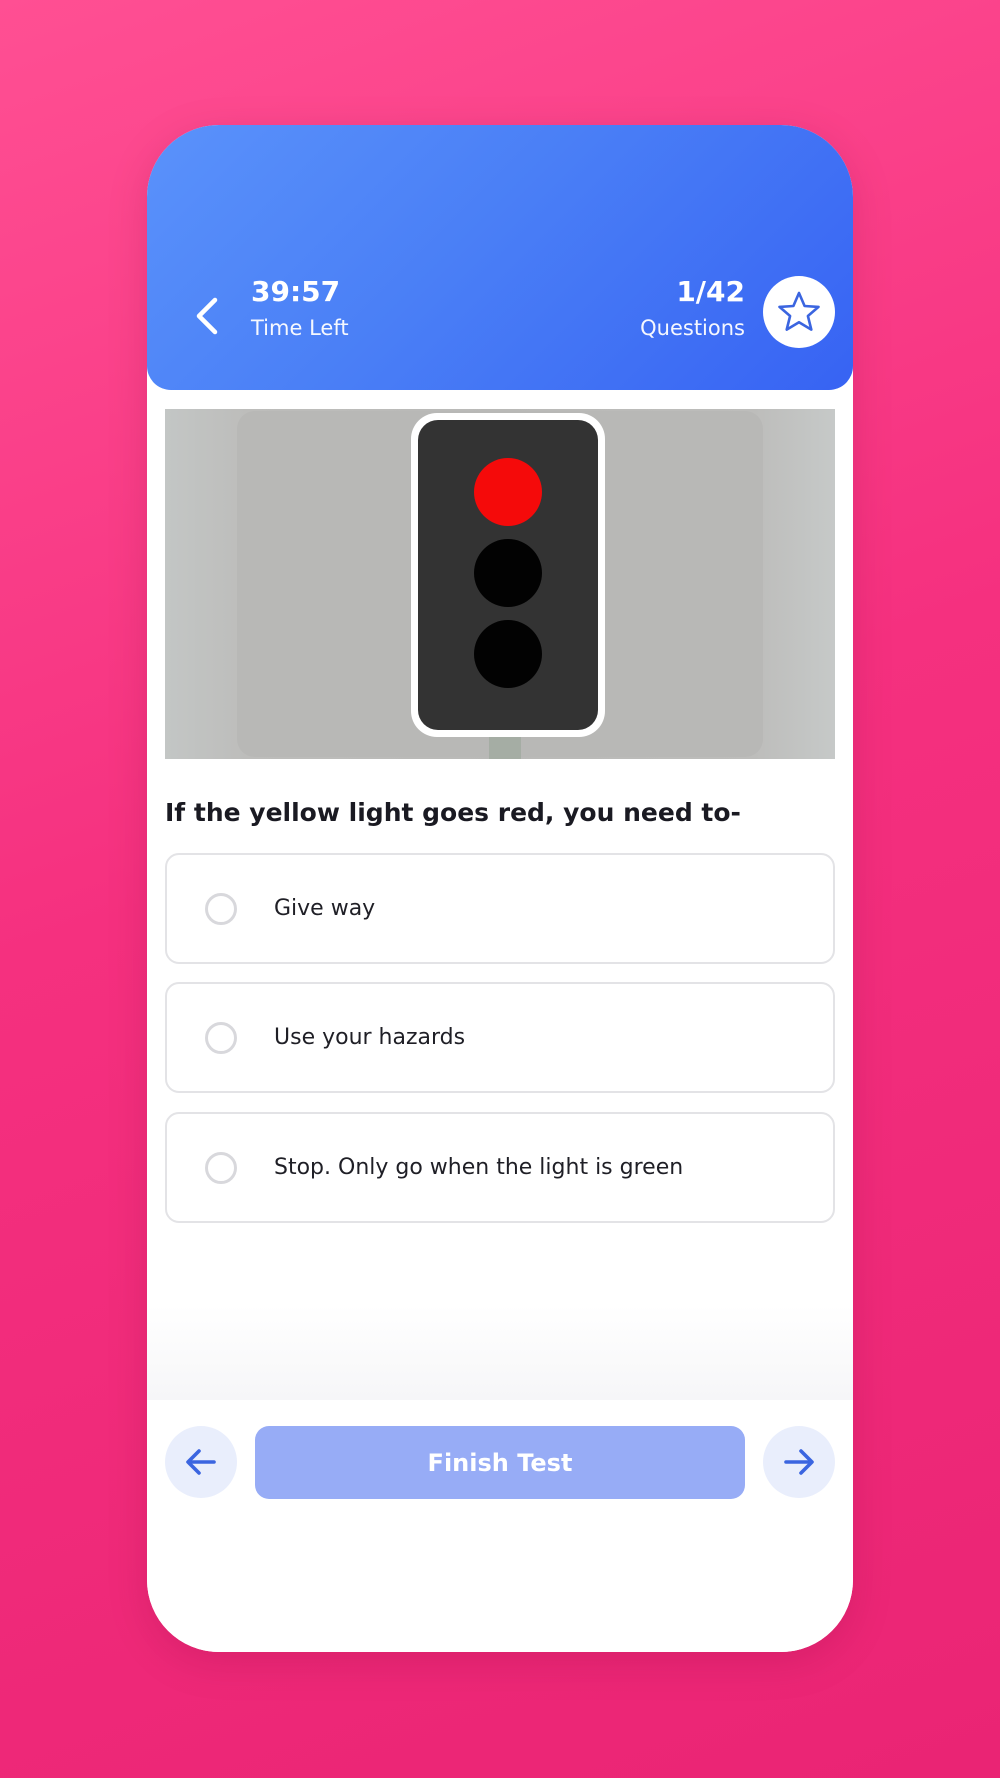 The height and width of the screenshot is (1778, 1000). I want to click on traffic-light-image, so click(500, 585).